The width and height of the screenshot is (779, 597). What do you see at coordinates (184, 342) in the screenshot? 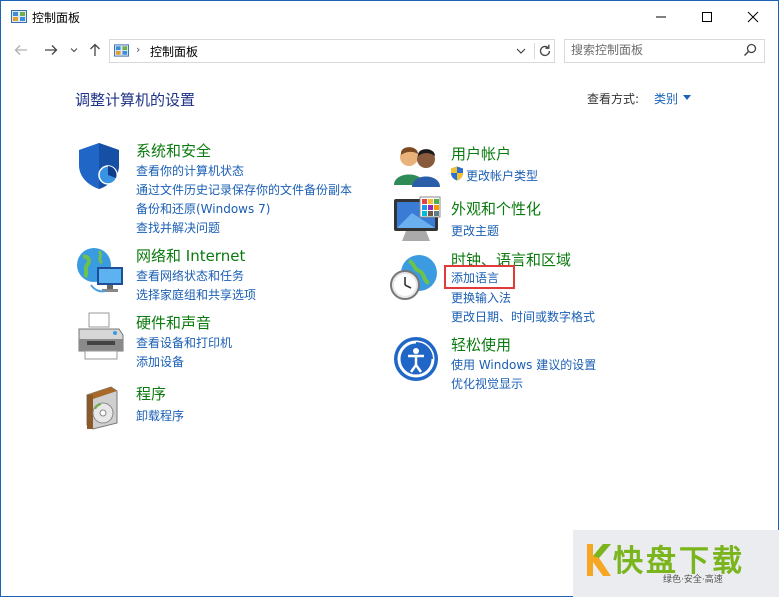
I see `link-devices-printers: 查看设备和打印机` at bounding box center [184, 342].